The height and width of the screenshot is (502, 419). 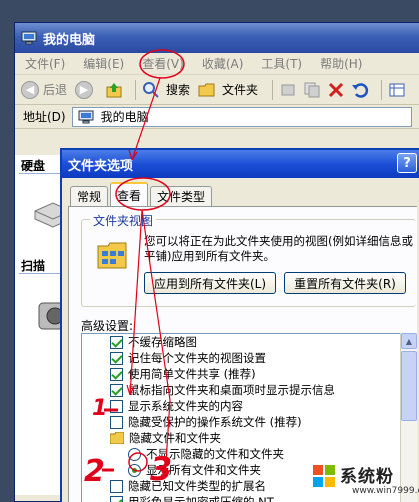 What do you see at coordinates (397, 90) in the screenshot?
I see `views-icon` at bounding box center [397, 90].